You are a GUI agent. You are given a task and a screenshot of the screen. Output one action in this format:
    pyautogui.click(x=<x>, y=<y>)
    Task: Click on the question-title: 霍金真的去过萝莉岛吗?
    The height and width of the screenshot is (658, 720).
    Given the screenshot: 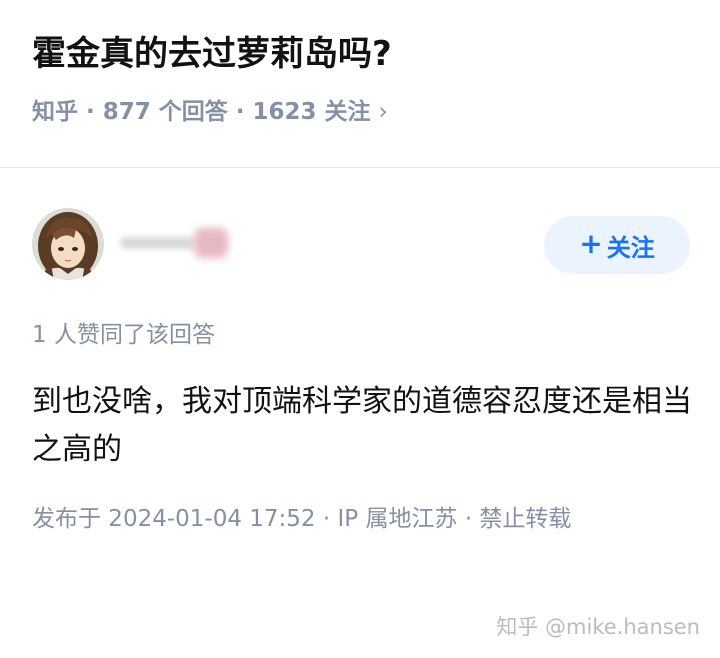 What is the action you would take?
    pyautogui.click(x=212, y=54)
    